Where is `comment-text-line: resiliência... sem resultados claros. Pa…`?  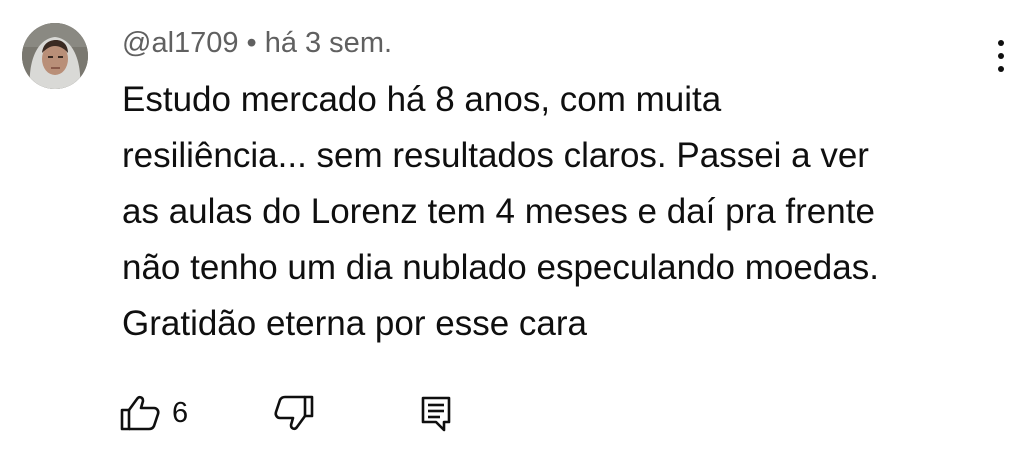 comment-text-line: resiliência... sem resultados claros. Pa… is located at coordinates (495, 155).